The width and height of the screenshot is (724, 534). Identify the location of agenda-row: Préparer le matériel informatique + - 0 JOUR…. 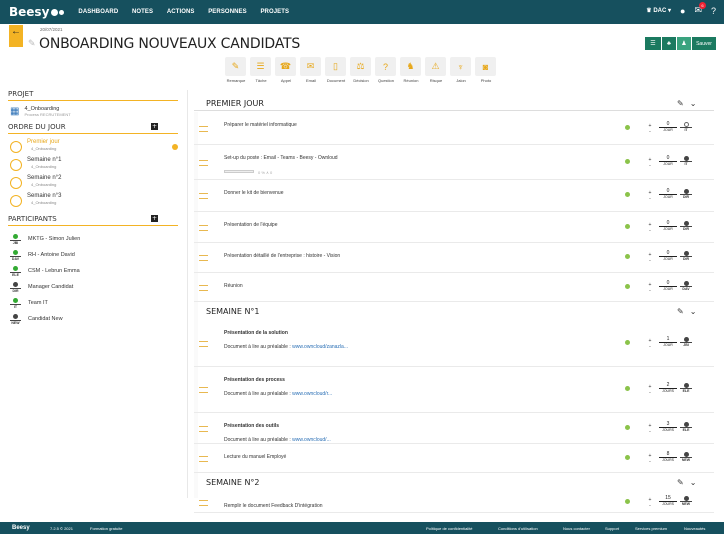
(454, 128).